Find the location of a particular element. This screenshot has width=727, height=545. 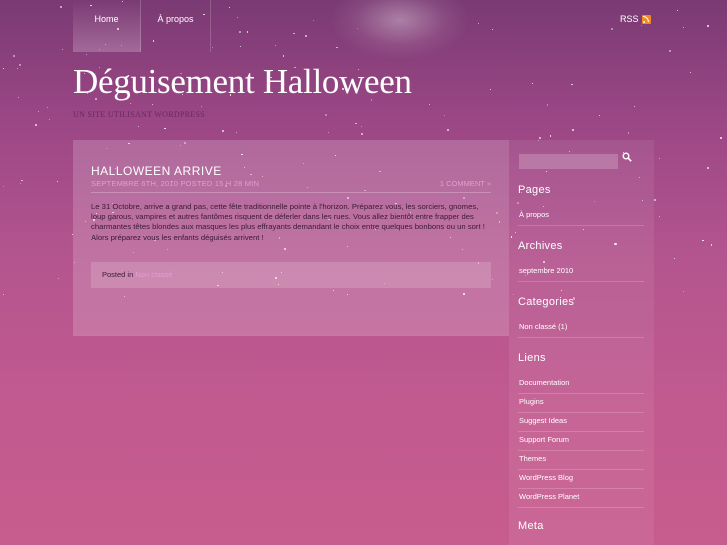

rss-link: RSS is located at coordinates (635, 19).